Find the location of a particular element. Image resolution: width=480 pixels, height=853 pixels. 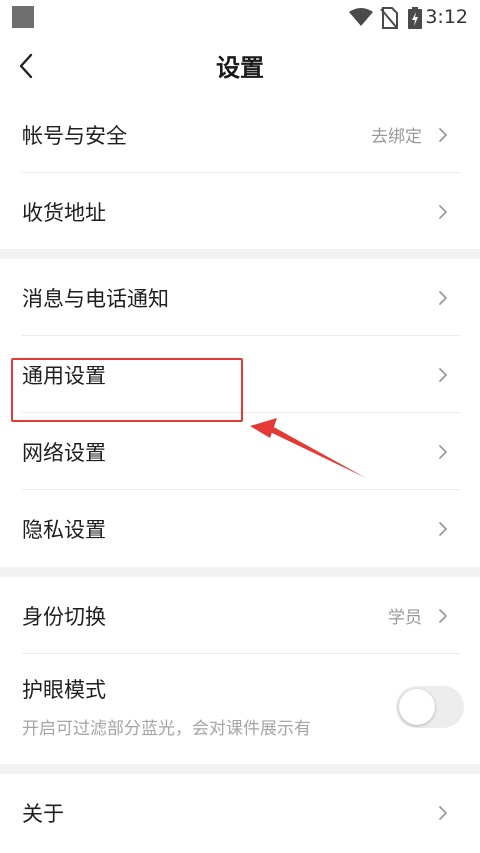

row-value: 学员 is located at coordinates (405, 618).